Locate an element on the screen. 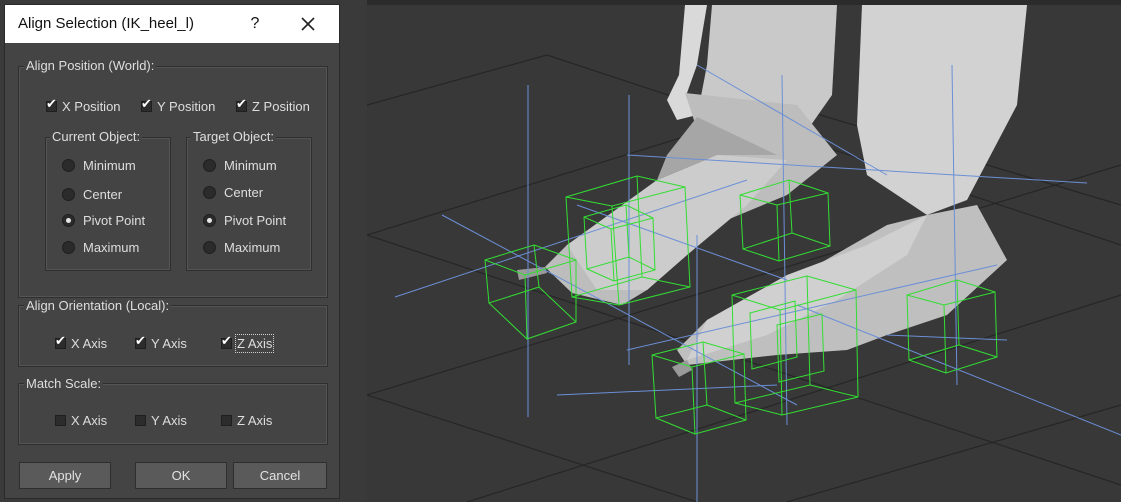 The width and height of the screenshot is (1121, 502). current-pivot-point-radio: Pivot Point is located at coordinates (112, 221).